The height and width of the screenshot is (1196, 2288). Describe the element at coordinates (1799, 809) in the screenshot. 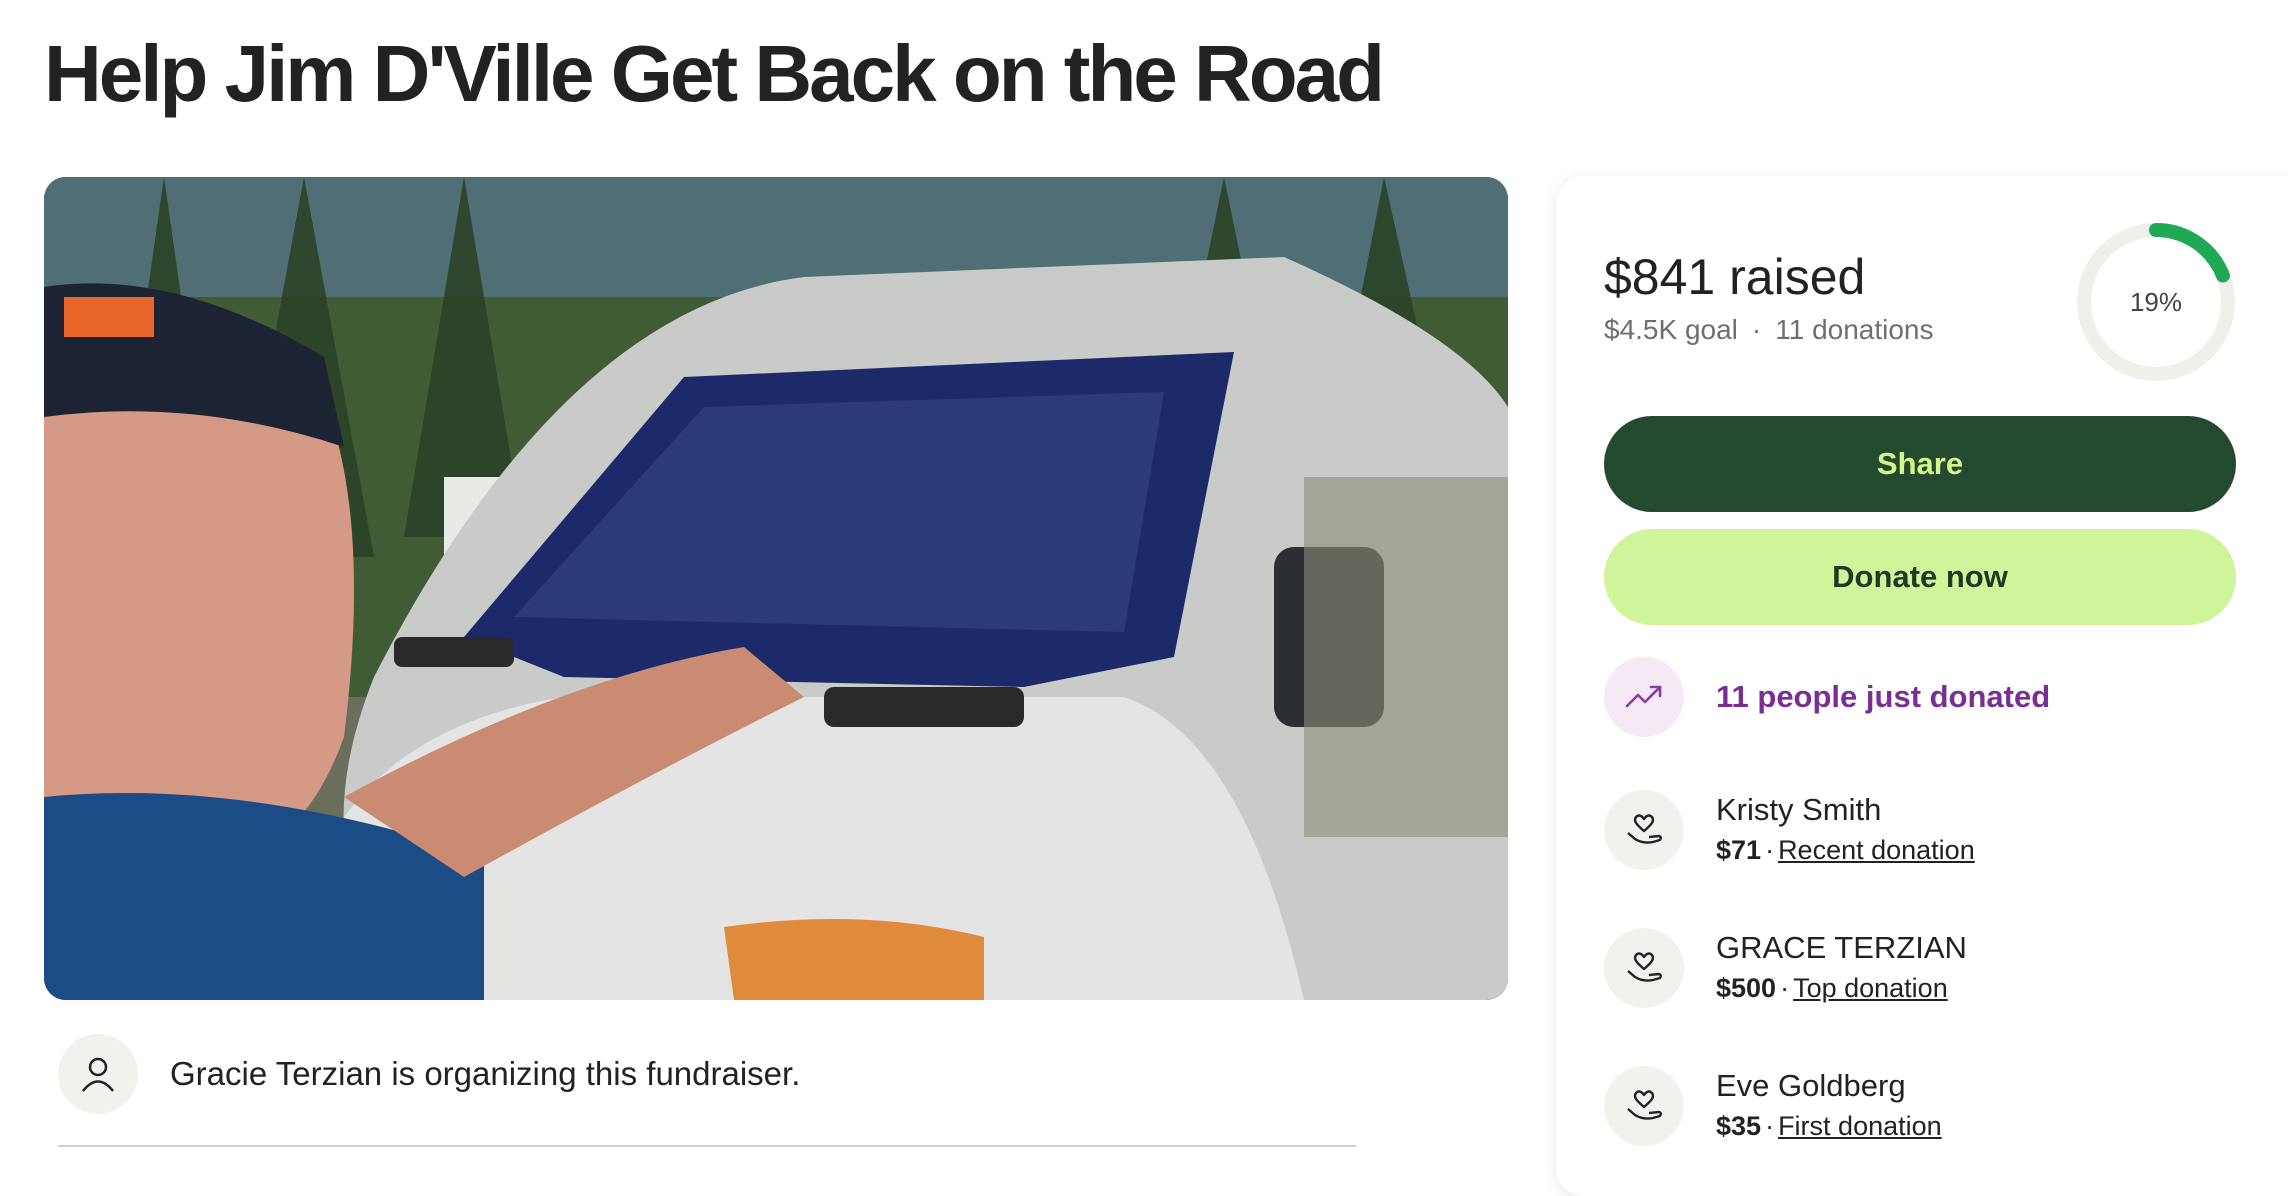

I see `donor-name: Kristy Smith` at that location.